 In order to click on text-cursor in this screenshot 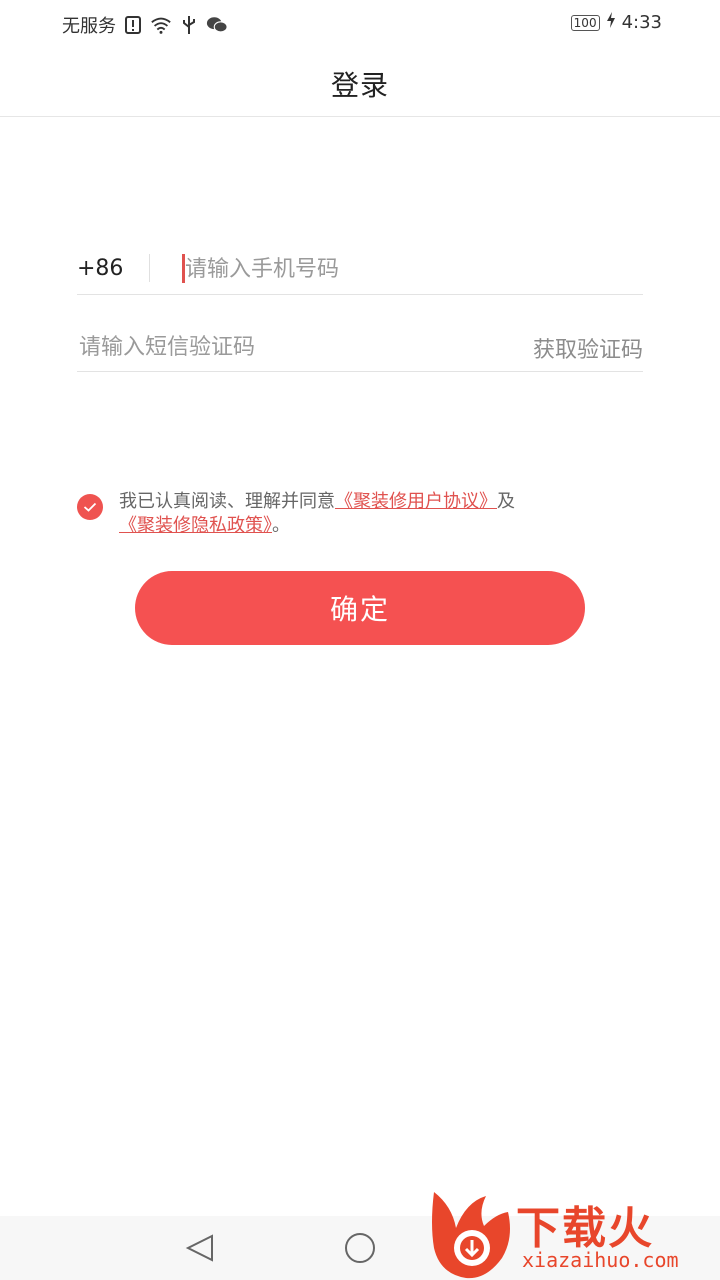, I will do `click(183, 268)`.